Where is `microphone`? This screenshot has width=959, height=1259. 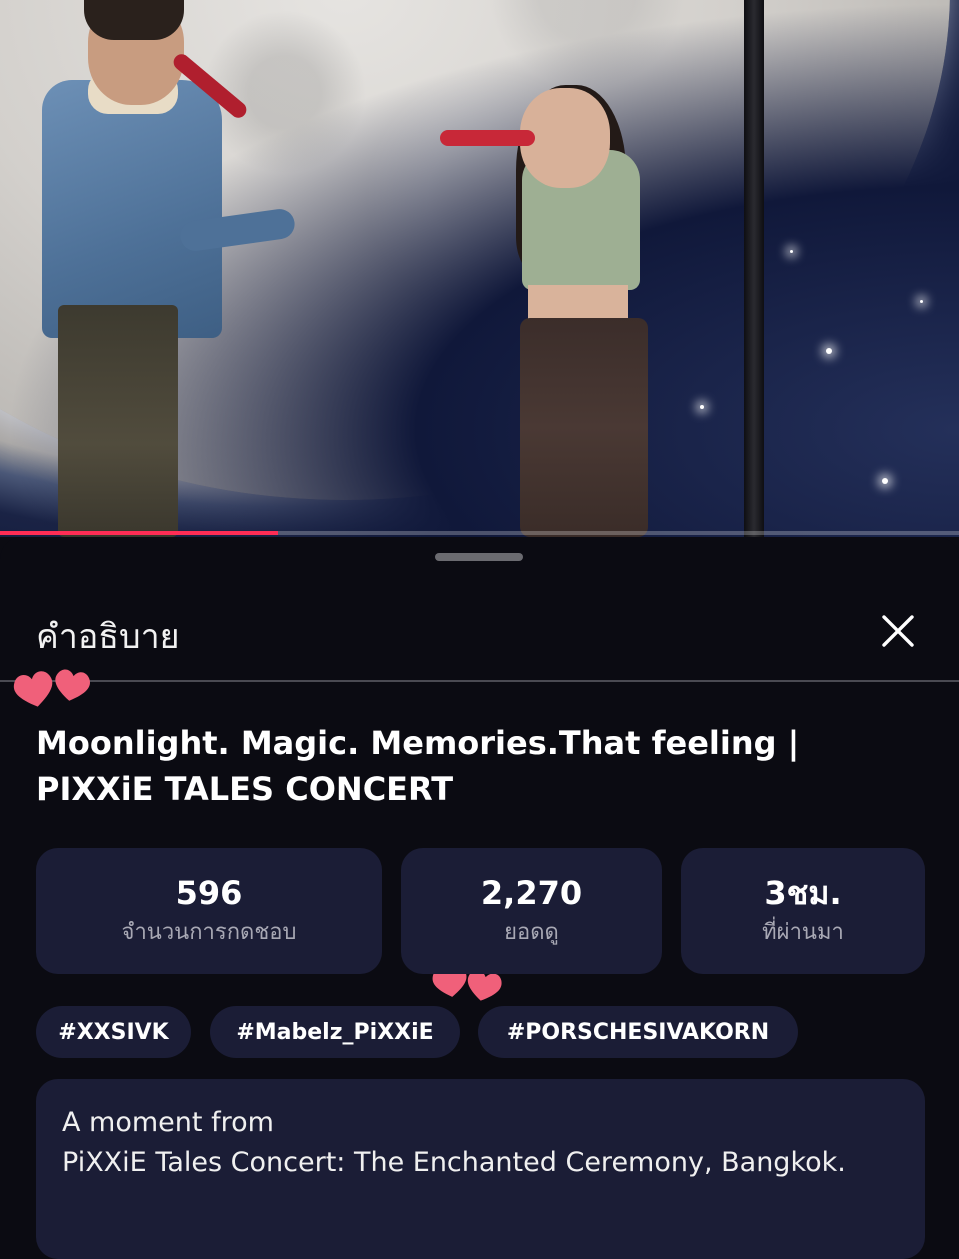 microphone is located at coordinates (487, 138).